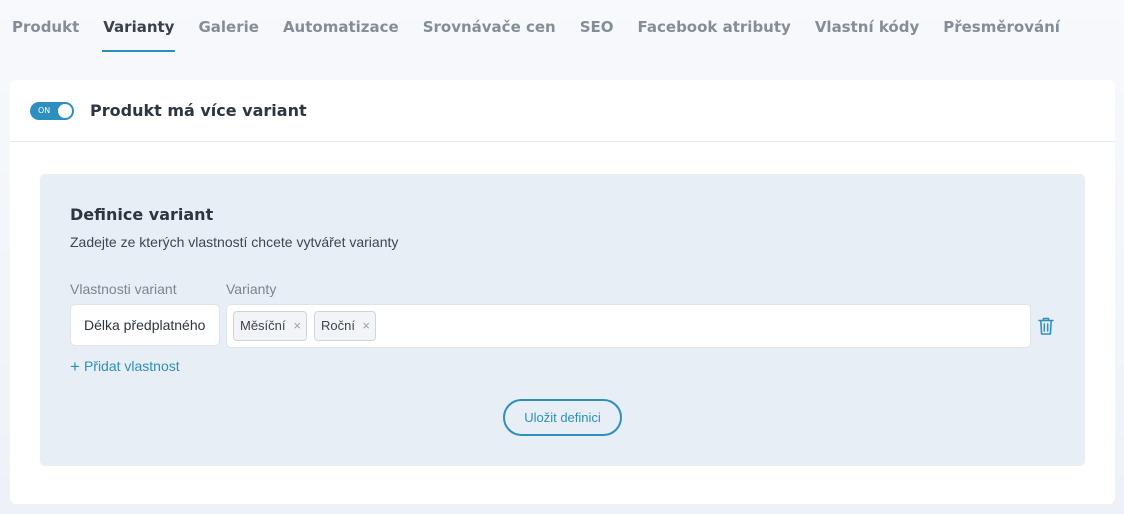 This screenshot has width=1124, height=514. What do you see at coordinates (123, 289) in the screenshot?
I see `properties-label: Vlastnosti variant` at bounding box center [123, 289].